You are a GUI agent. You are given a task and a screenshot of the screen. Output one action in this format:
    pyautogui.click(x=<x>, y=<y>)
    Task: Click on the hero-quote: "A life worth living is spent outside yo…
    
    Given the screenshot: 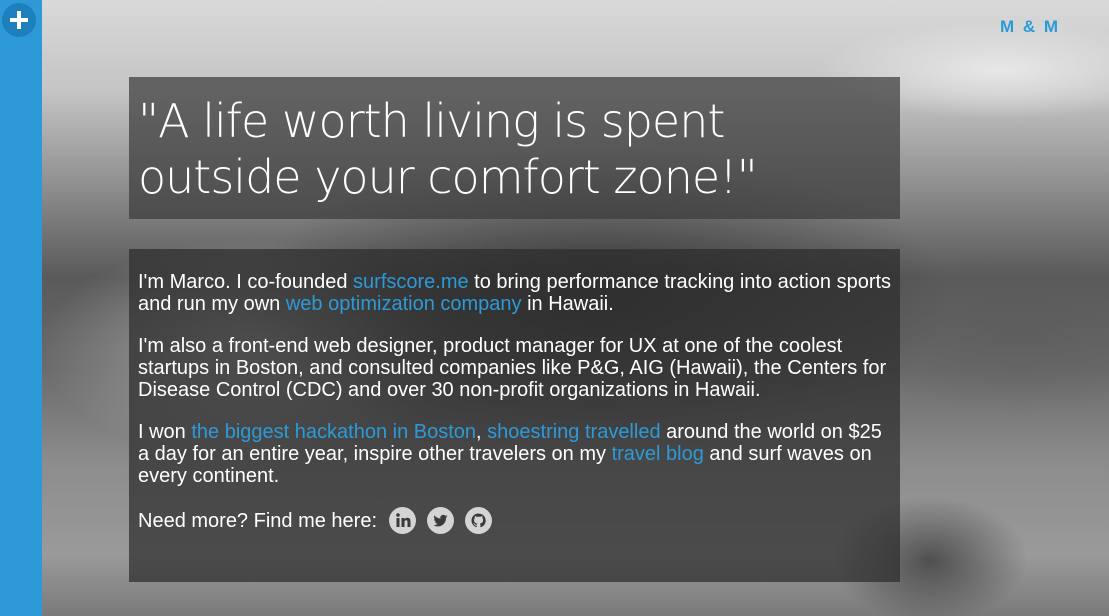 What is the action you would take?
    pyautogui.click(x=448, y=149)
    